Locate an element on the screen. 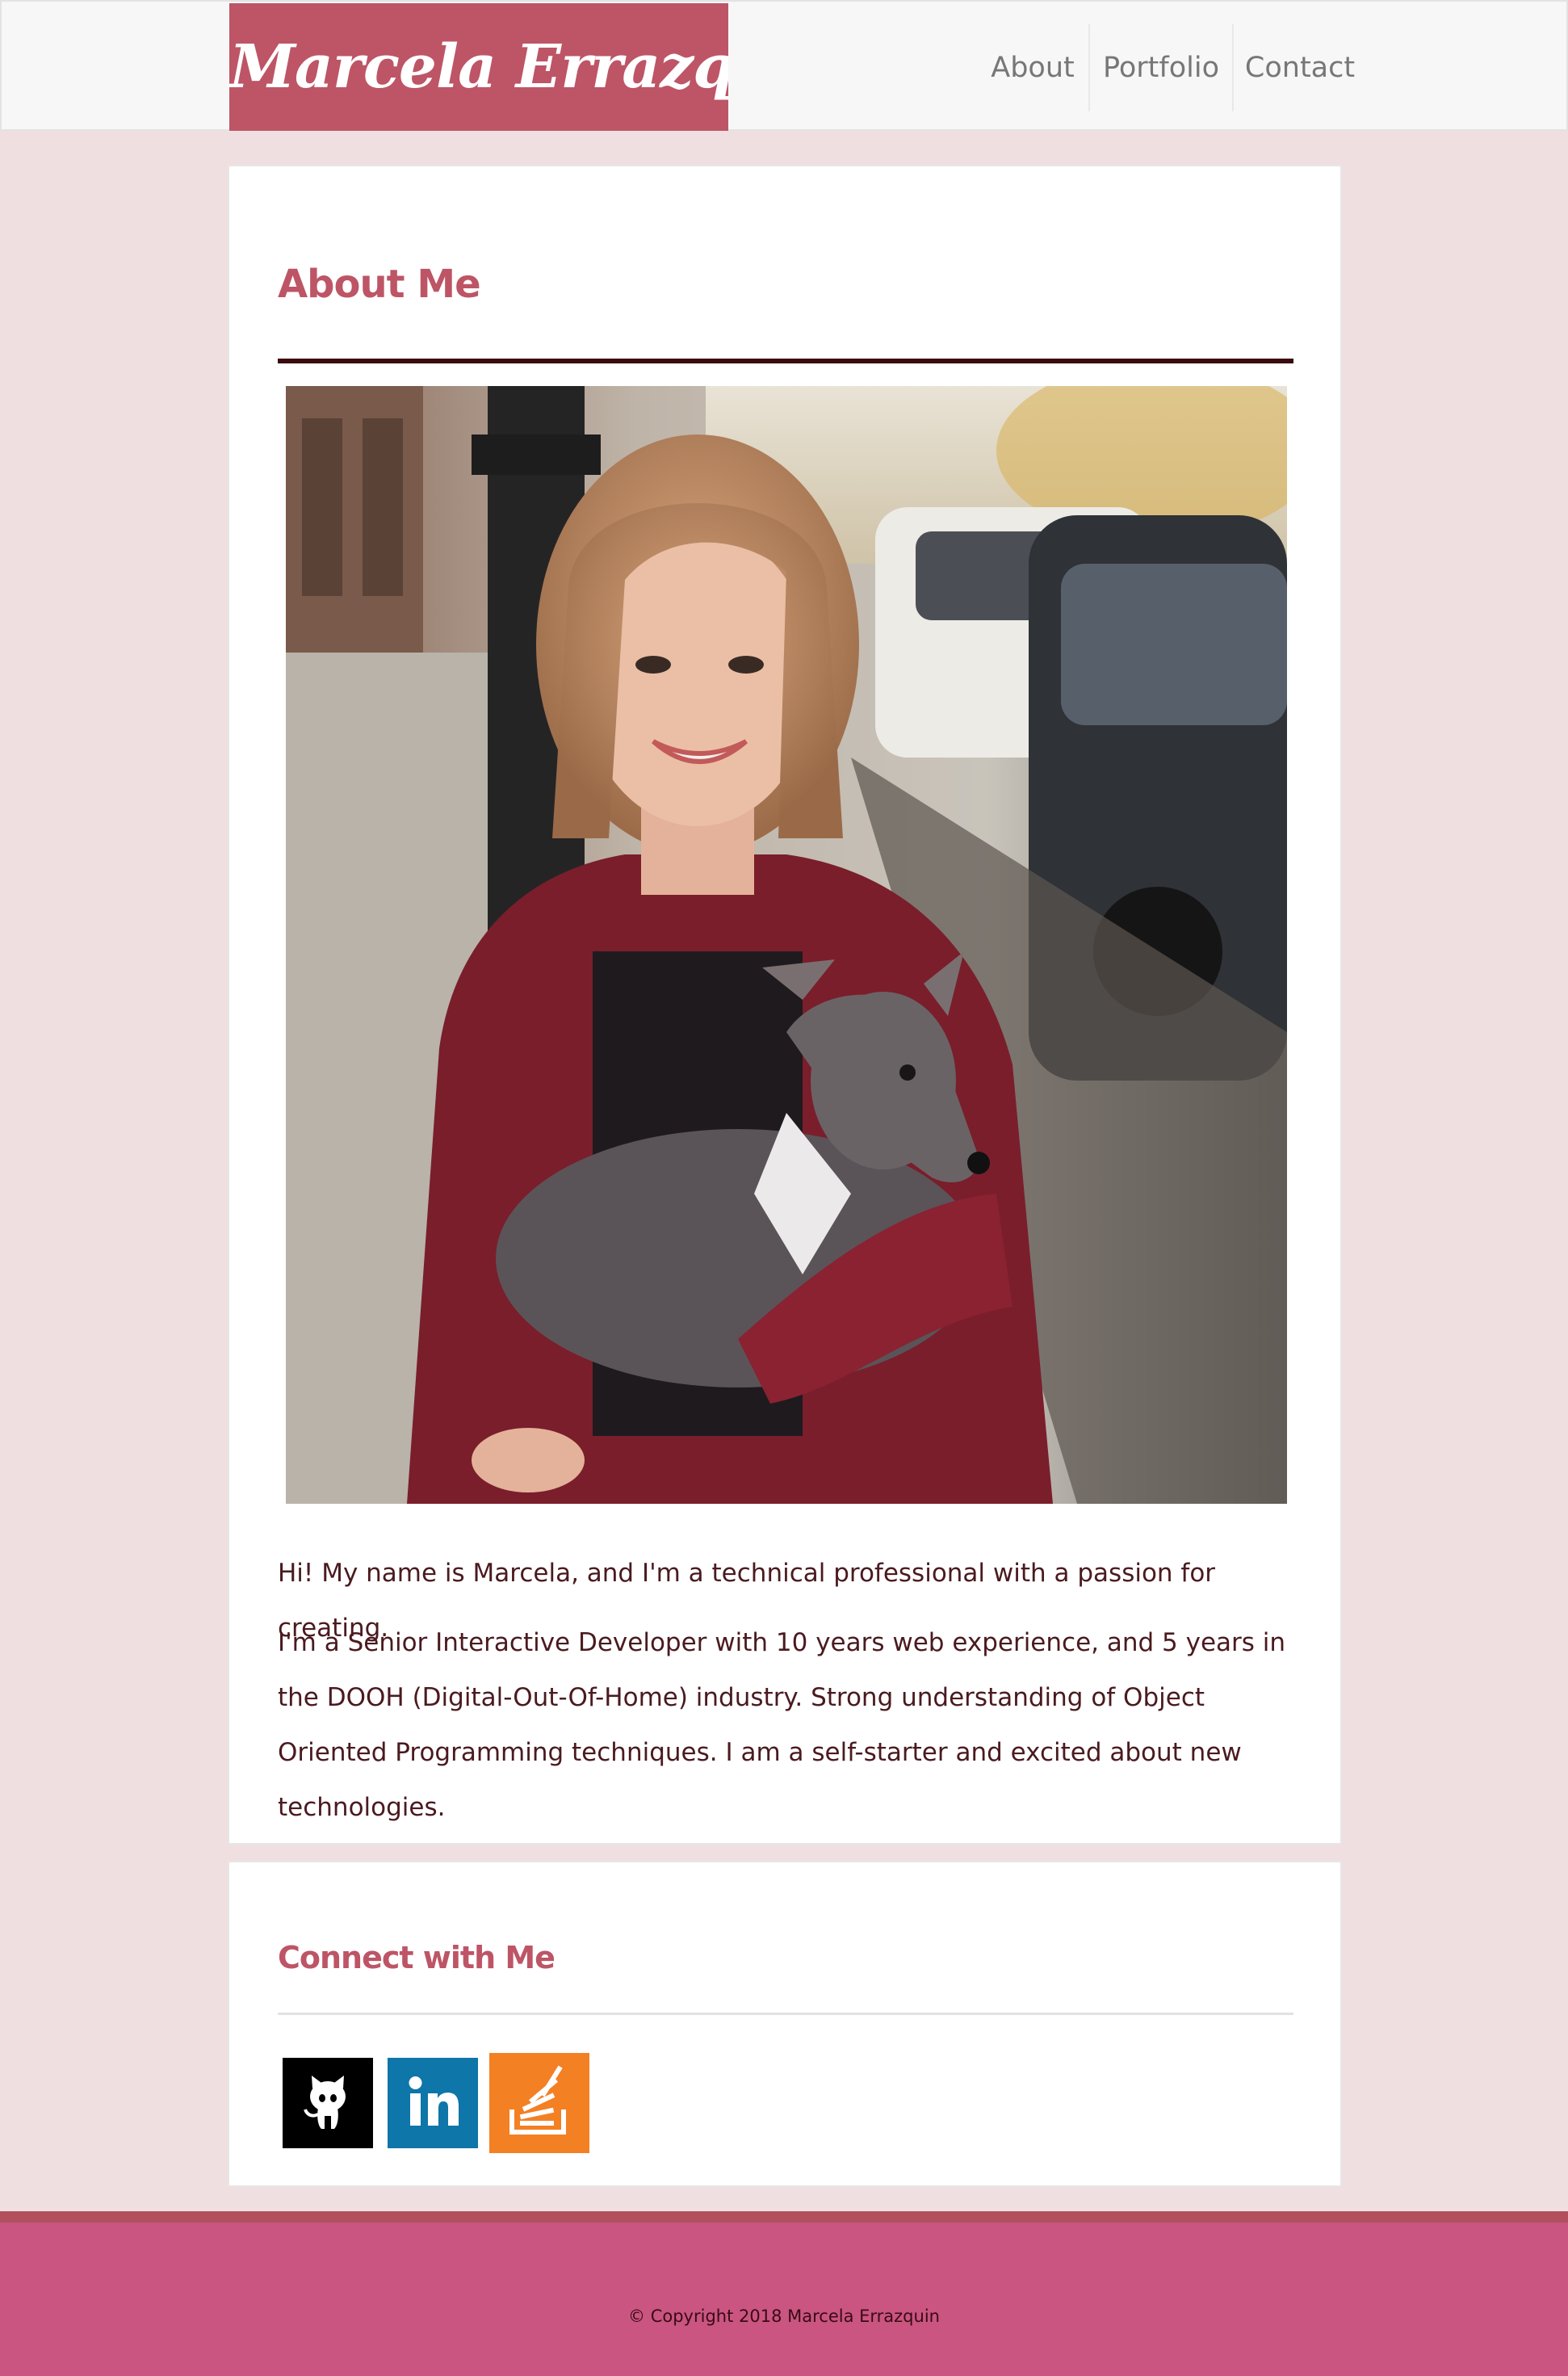 The image size is (1568, 2376). stackoverflow-link is located at coordinates (539, 2103).